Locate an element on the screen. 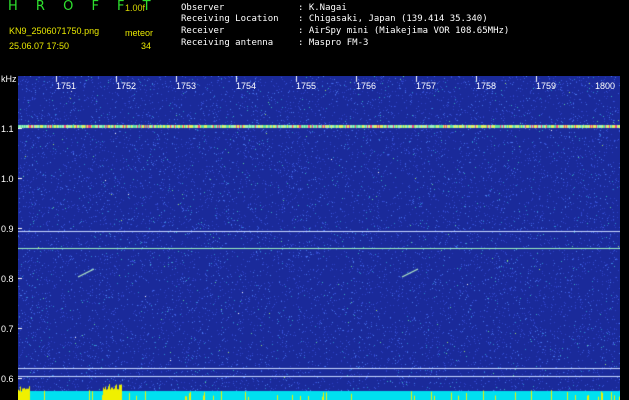 This screenshot has height=400, width=629. x-tick-label: 1751 is located at coordinates (66, 86).